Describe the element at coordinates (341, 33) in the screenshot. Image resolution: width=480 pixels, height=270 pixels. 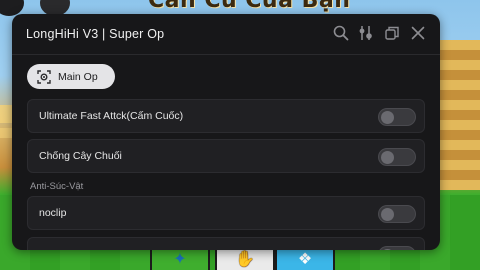
I see `search-icon` at that location.